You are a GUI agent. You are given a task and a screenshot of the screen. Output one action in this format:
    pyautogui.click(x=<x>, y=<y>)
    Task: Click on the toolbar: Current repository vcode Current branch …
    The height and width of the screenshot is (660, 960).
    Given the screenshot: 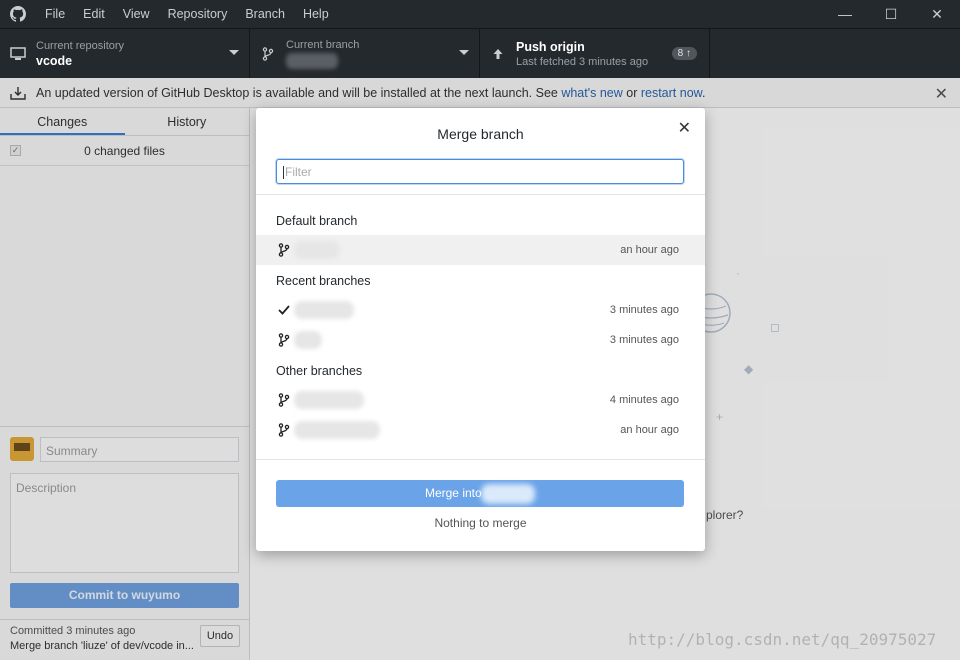 What is the action you would take?
    pyautogui.click(x=480, y=53)
    